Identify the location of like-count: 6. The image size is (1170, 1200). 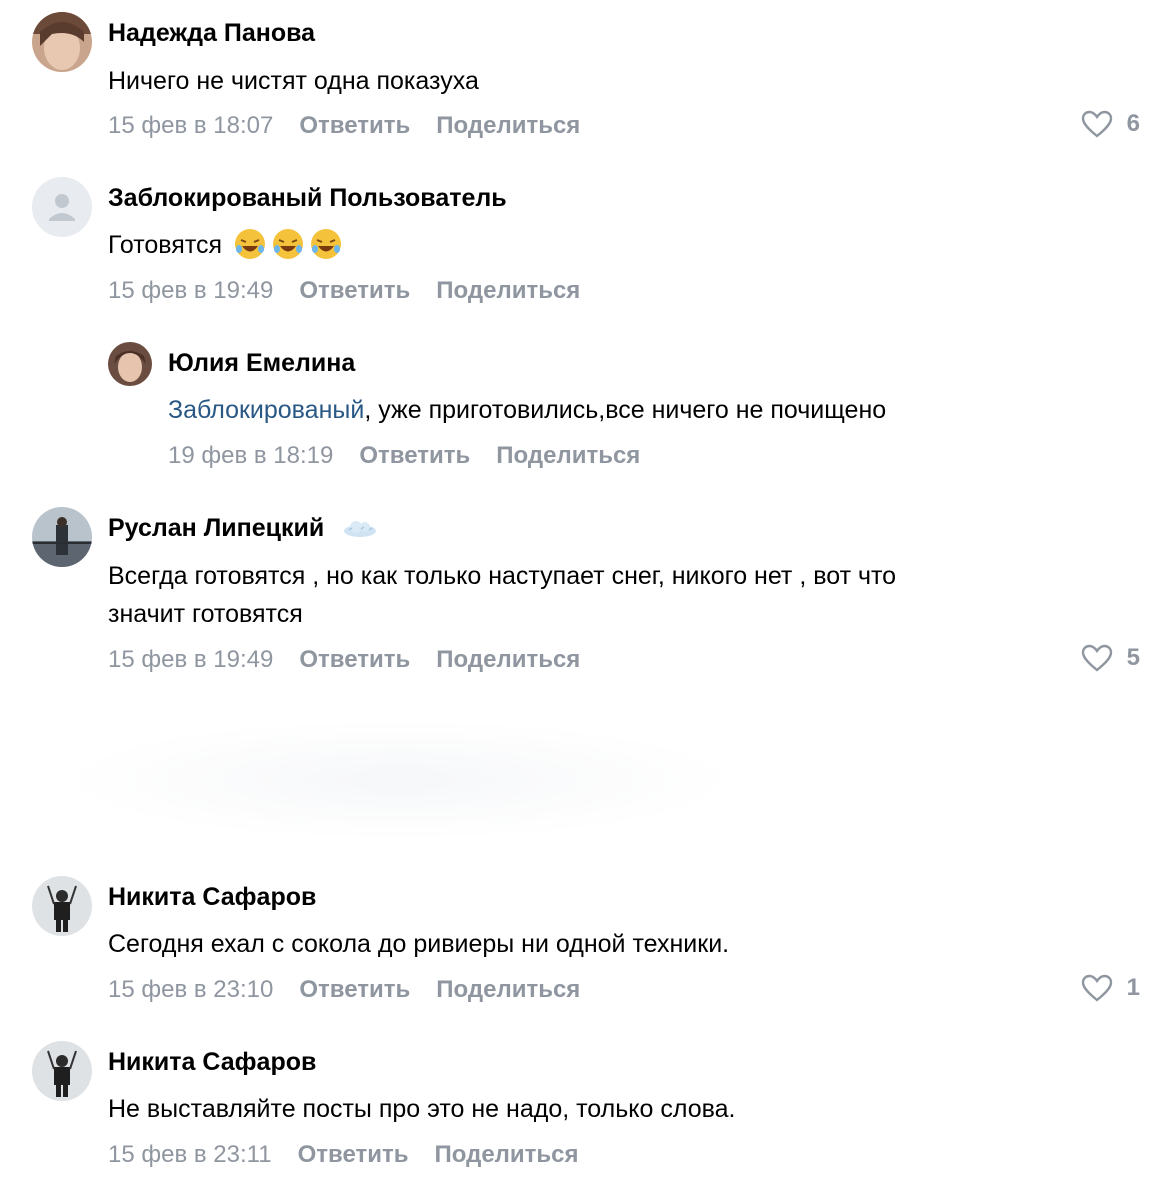
(1133, 123).